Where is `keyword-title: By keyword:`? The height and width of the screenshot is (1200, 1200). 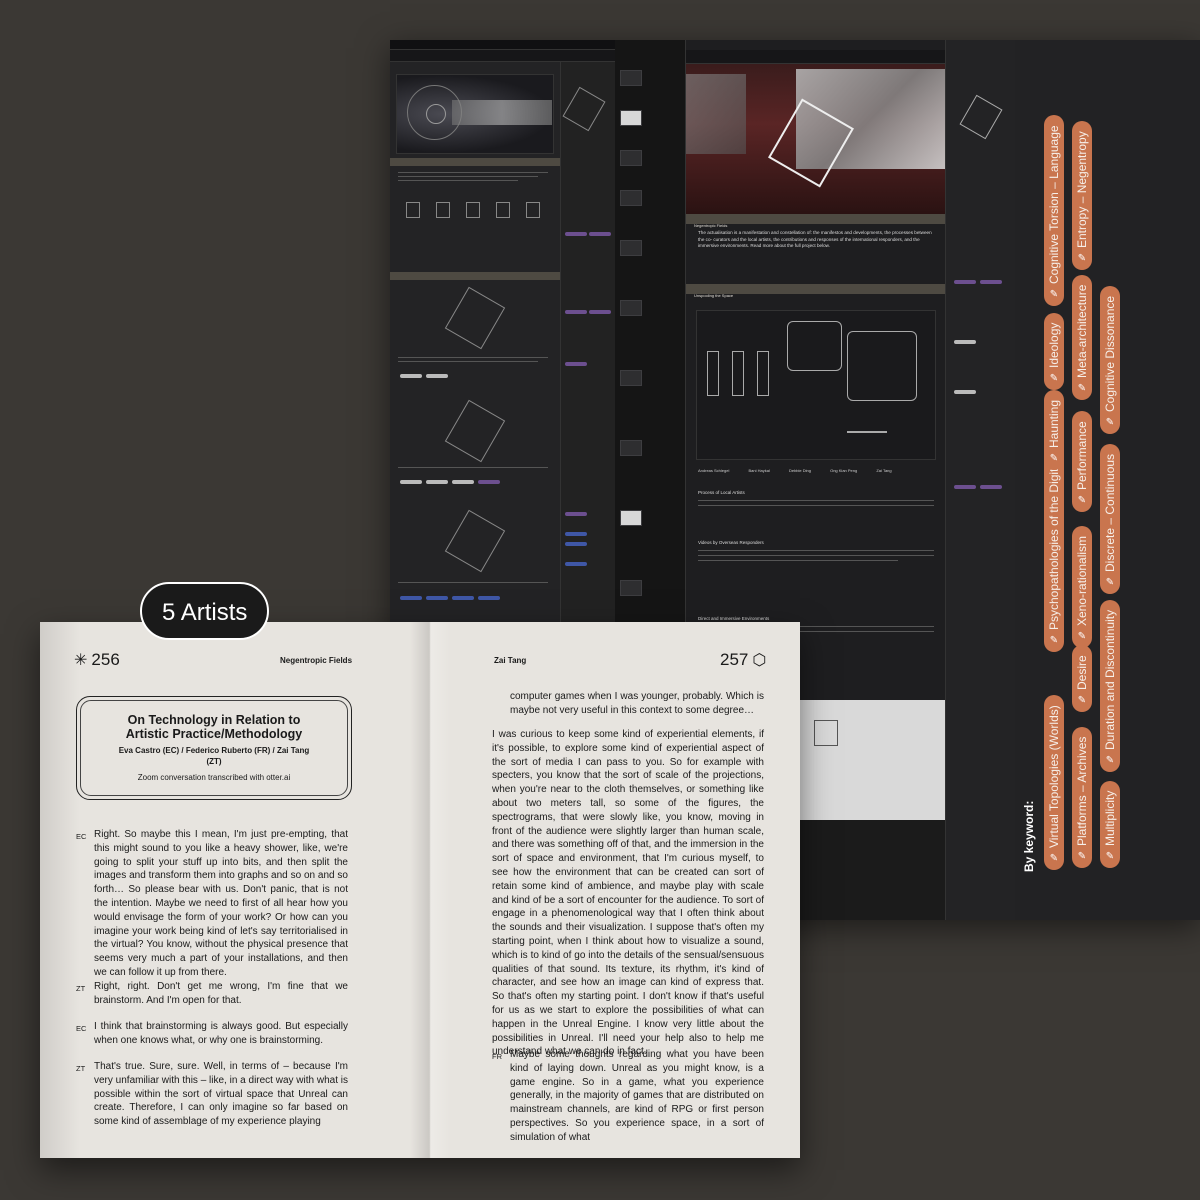
keyword-title: By keyword: is located at coordinates (1029, 836).